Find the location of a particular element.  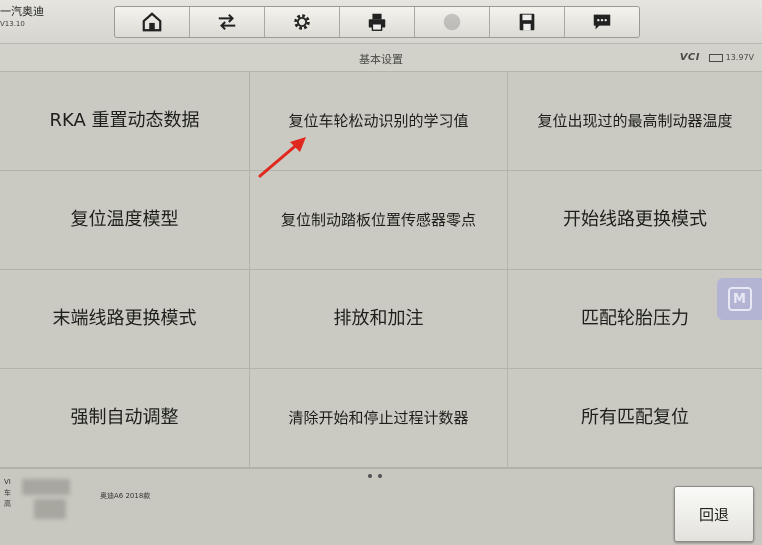

vehicle-model: 奥迪A6 2018款 is located at coordinates (125, 496).